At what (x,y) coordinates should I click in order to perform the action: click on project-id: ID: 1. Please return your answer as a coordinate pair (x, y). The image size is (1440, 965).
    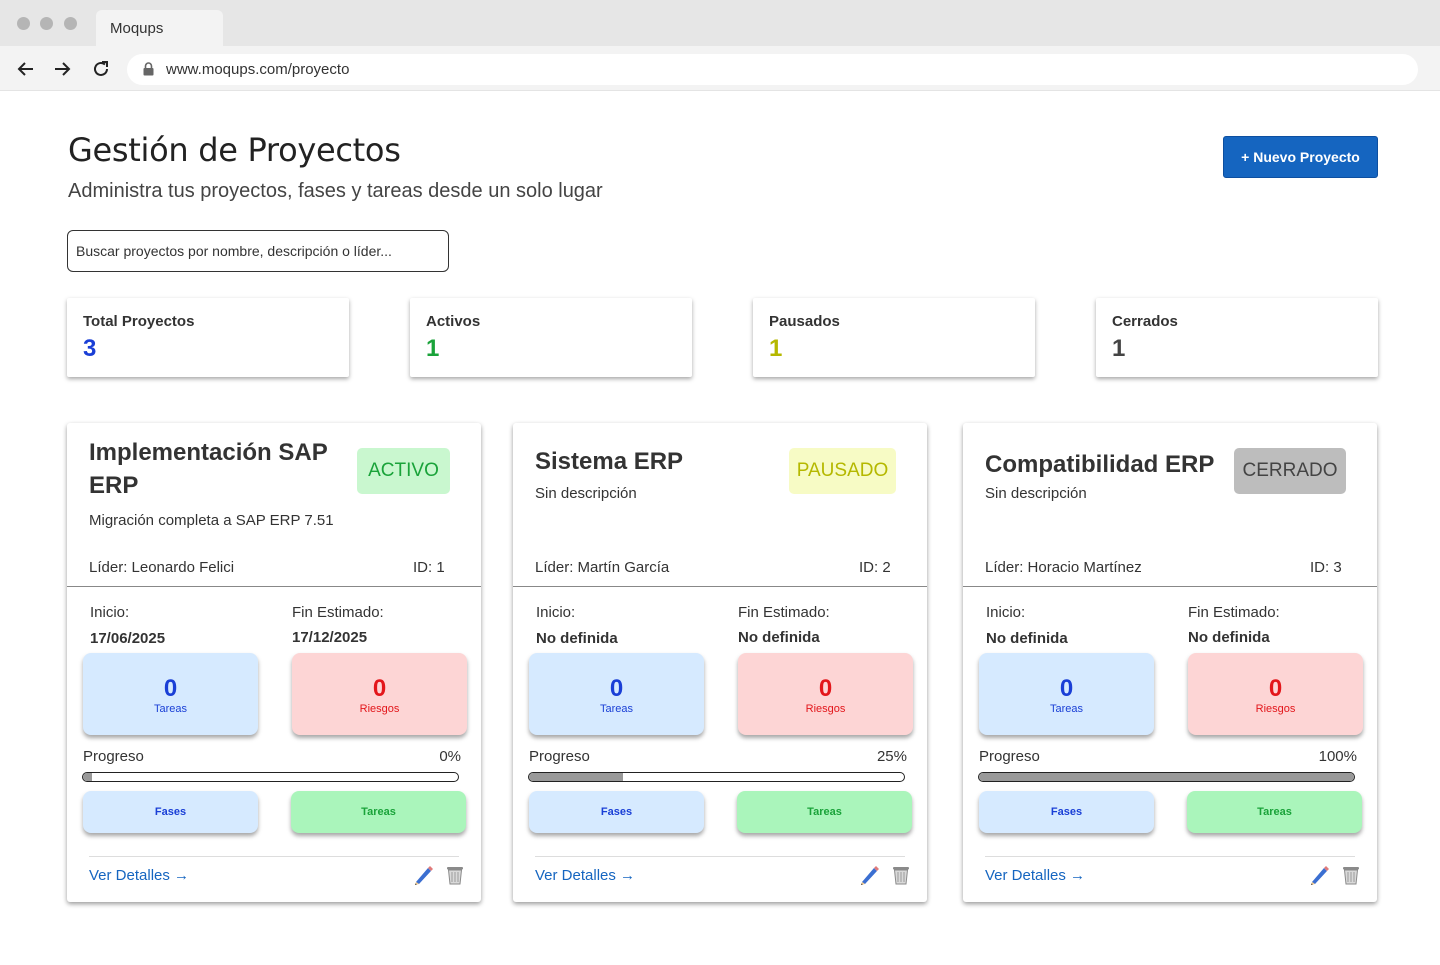
    Looking at the image, I should click on (429, 567).